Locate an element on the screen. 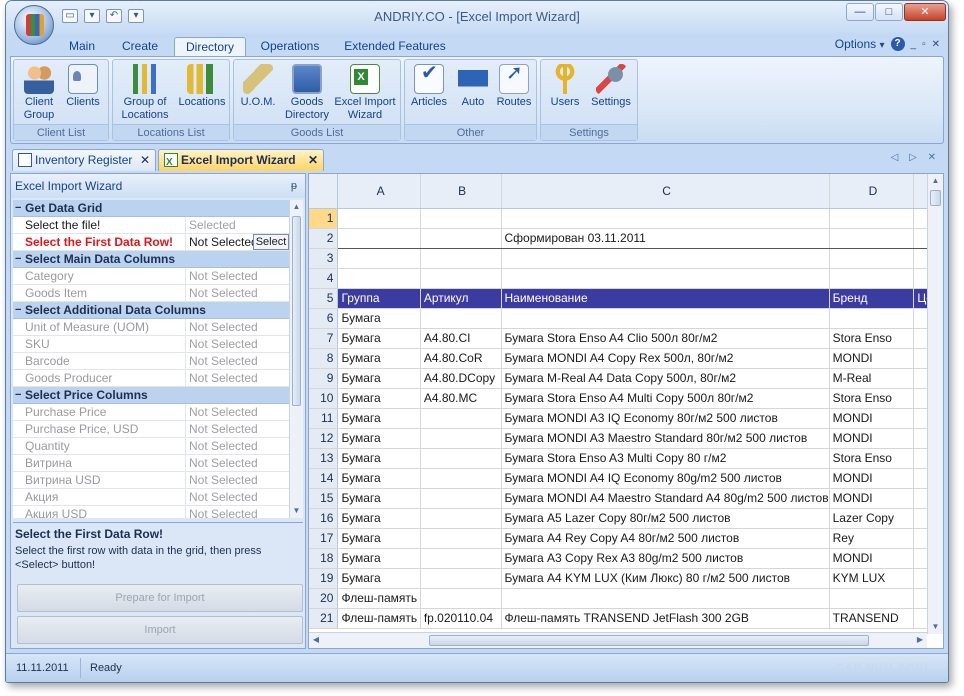  property-row: Goods Producer Not Selected is located at coordinates (151, 378).